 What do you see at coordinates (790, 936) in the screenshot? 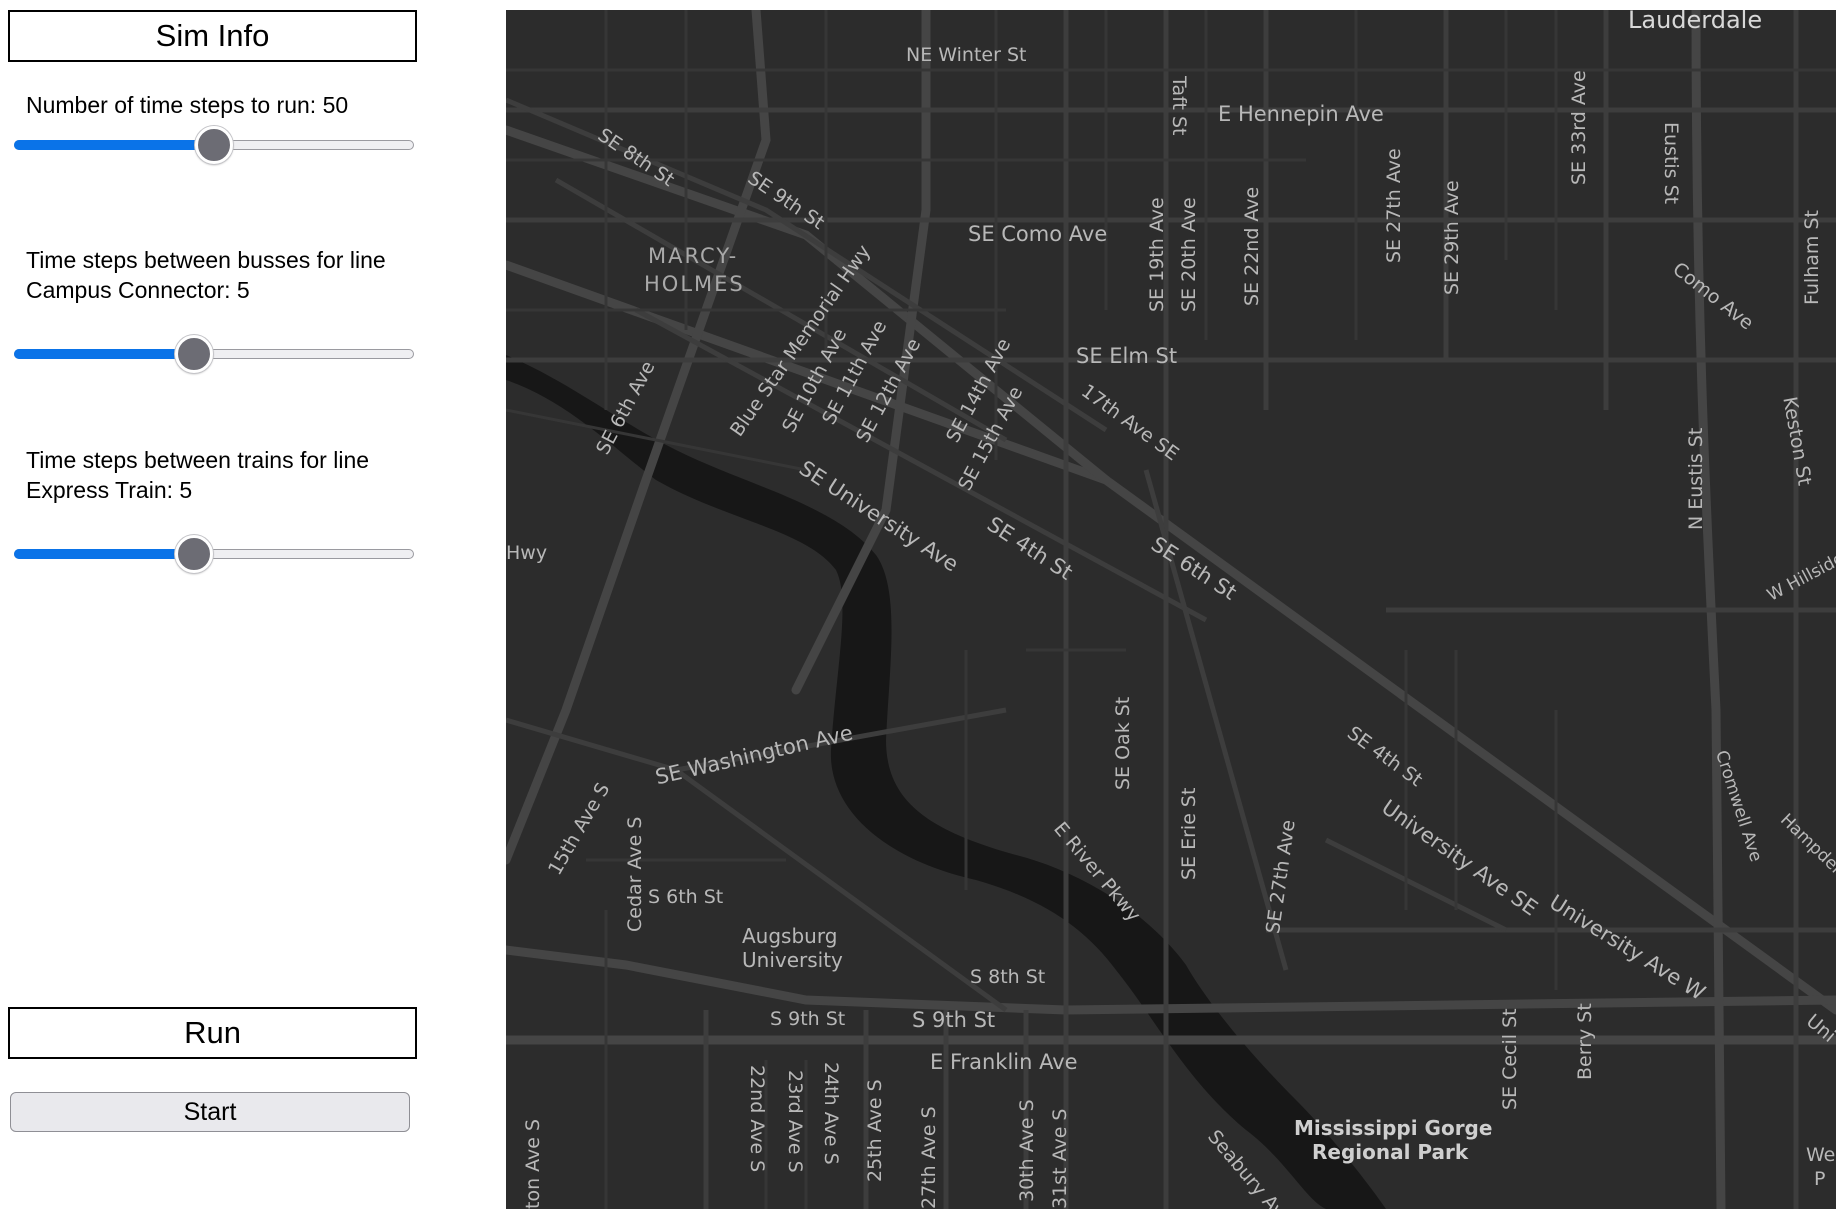
I see `map-label-augsburg1: Augsburg` at bounding box center [790, 936].